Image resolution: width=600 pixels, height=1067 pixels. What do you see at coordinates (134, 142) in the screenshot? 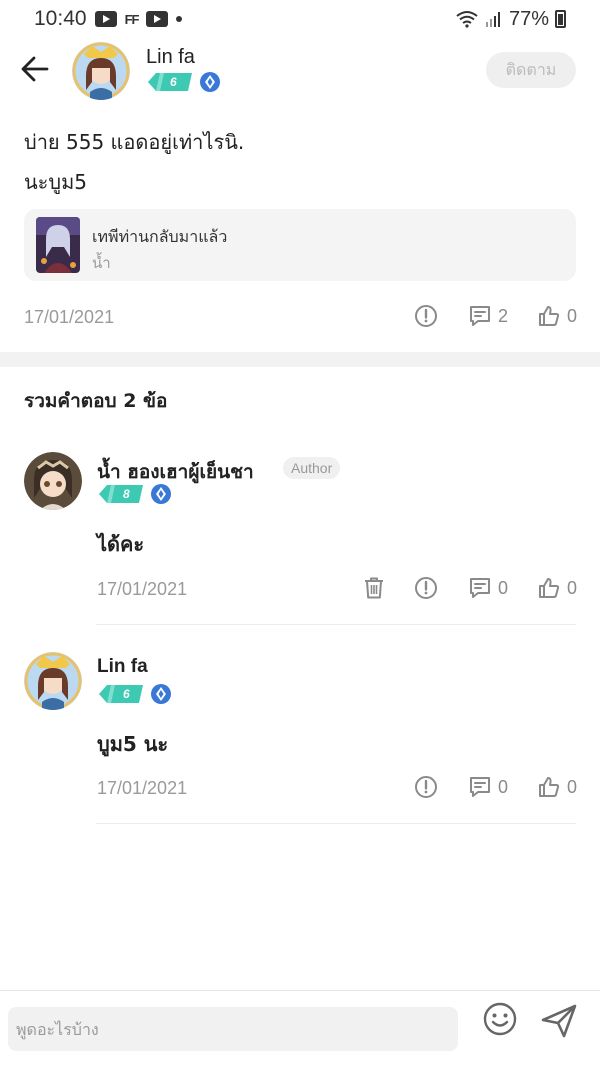
I see `post-text-line1: บ่าย 555 แอดอยู่เท่าไรนิ.` at bounding box center [134, 142].